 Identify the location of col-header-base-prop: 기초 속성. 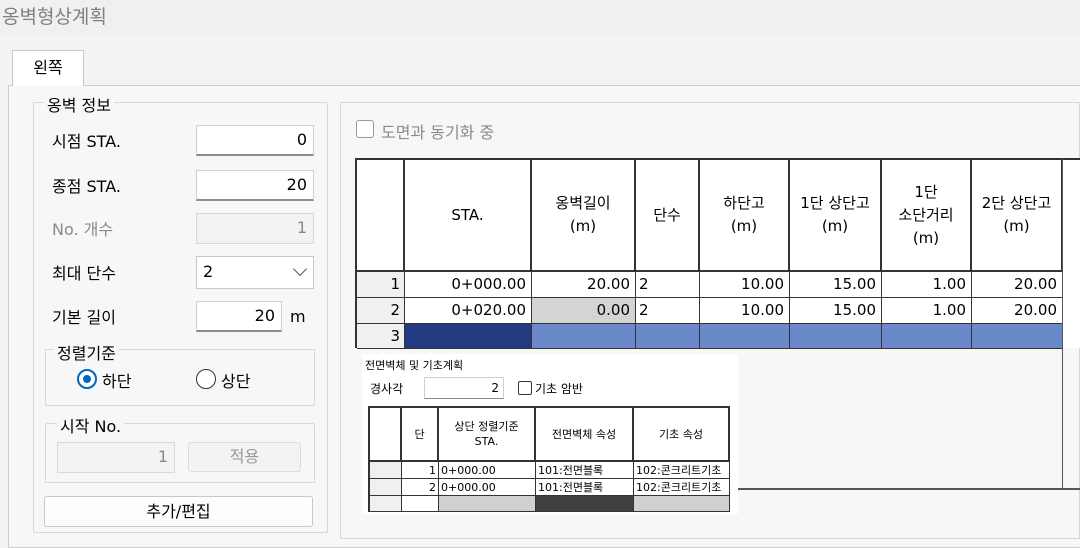
(682, 435).